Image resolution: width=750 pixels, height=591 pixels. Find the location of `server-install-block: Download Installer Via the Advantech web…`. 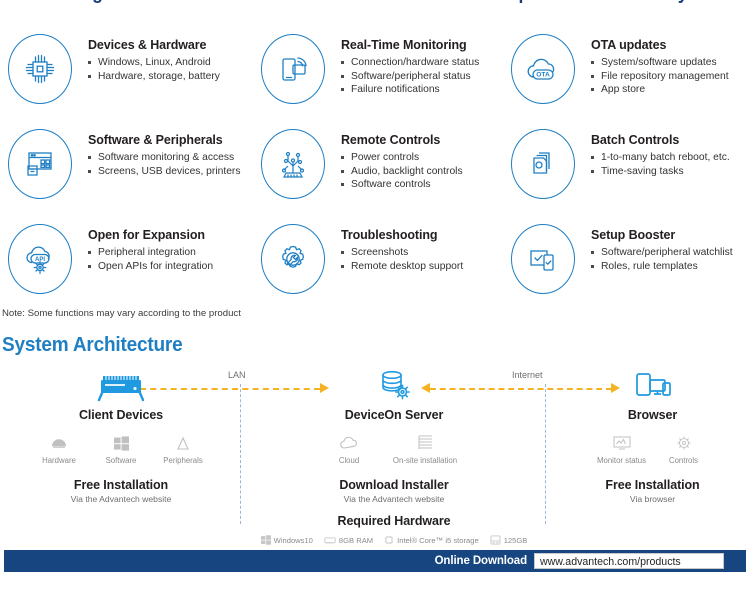

server-install-block: Download Installer Via the Advantech web… is located at coordinates (394, 491).